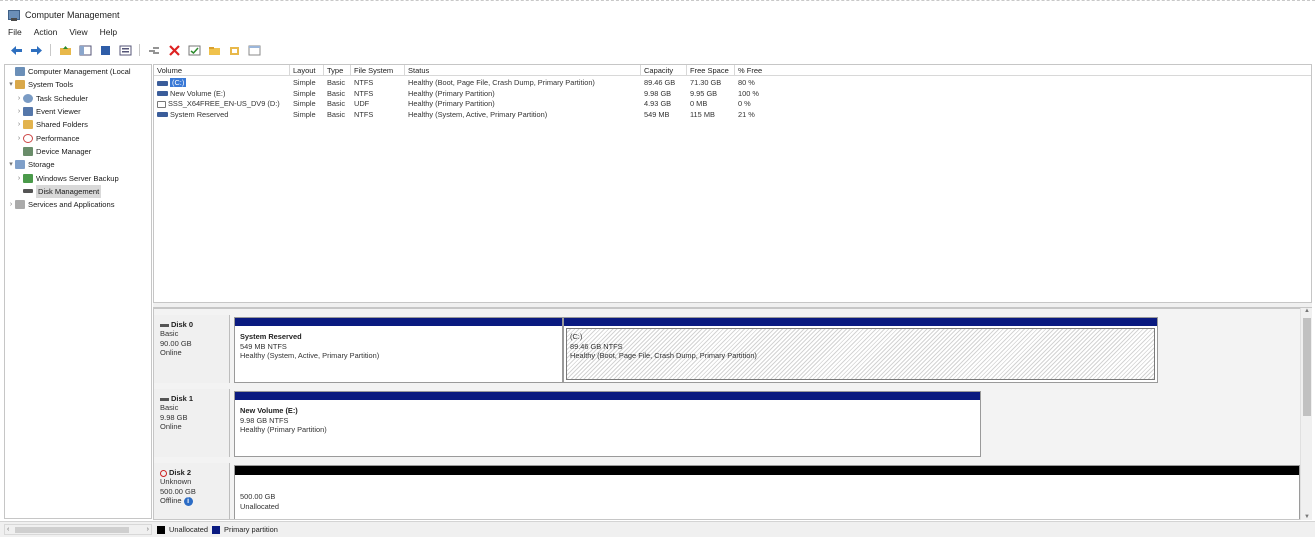 The height and width of the screenshot is (537, 1315). I want to click on column-header-percent-free: % Free, so click(1023, 70).